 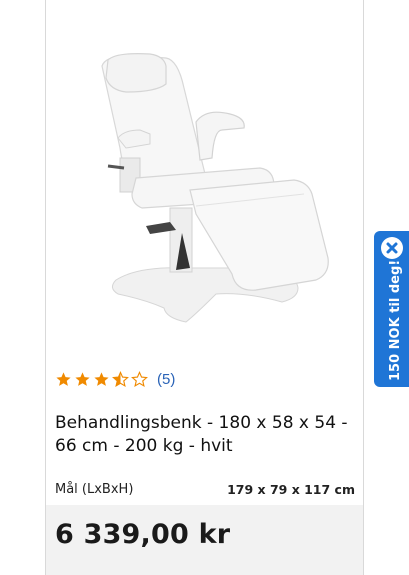 What do you see at coordinates (205, 489) in the screenshot?
I see `dimensions-row: Mål (LxBxH) 179 x 79 x 117 cm` at bounding box center [205, 489].